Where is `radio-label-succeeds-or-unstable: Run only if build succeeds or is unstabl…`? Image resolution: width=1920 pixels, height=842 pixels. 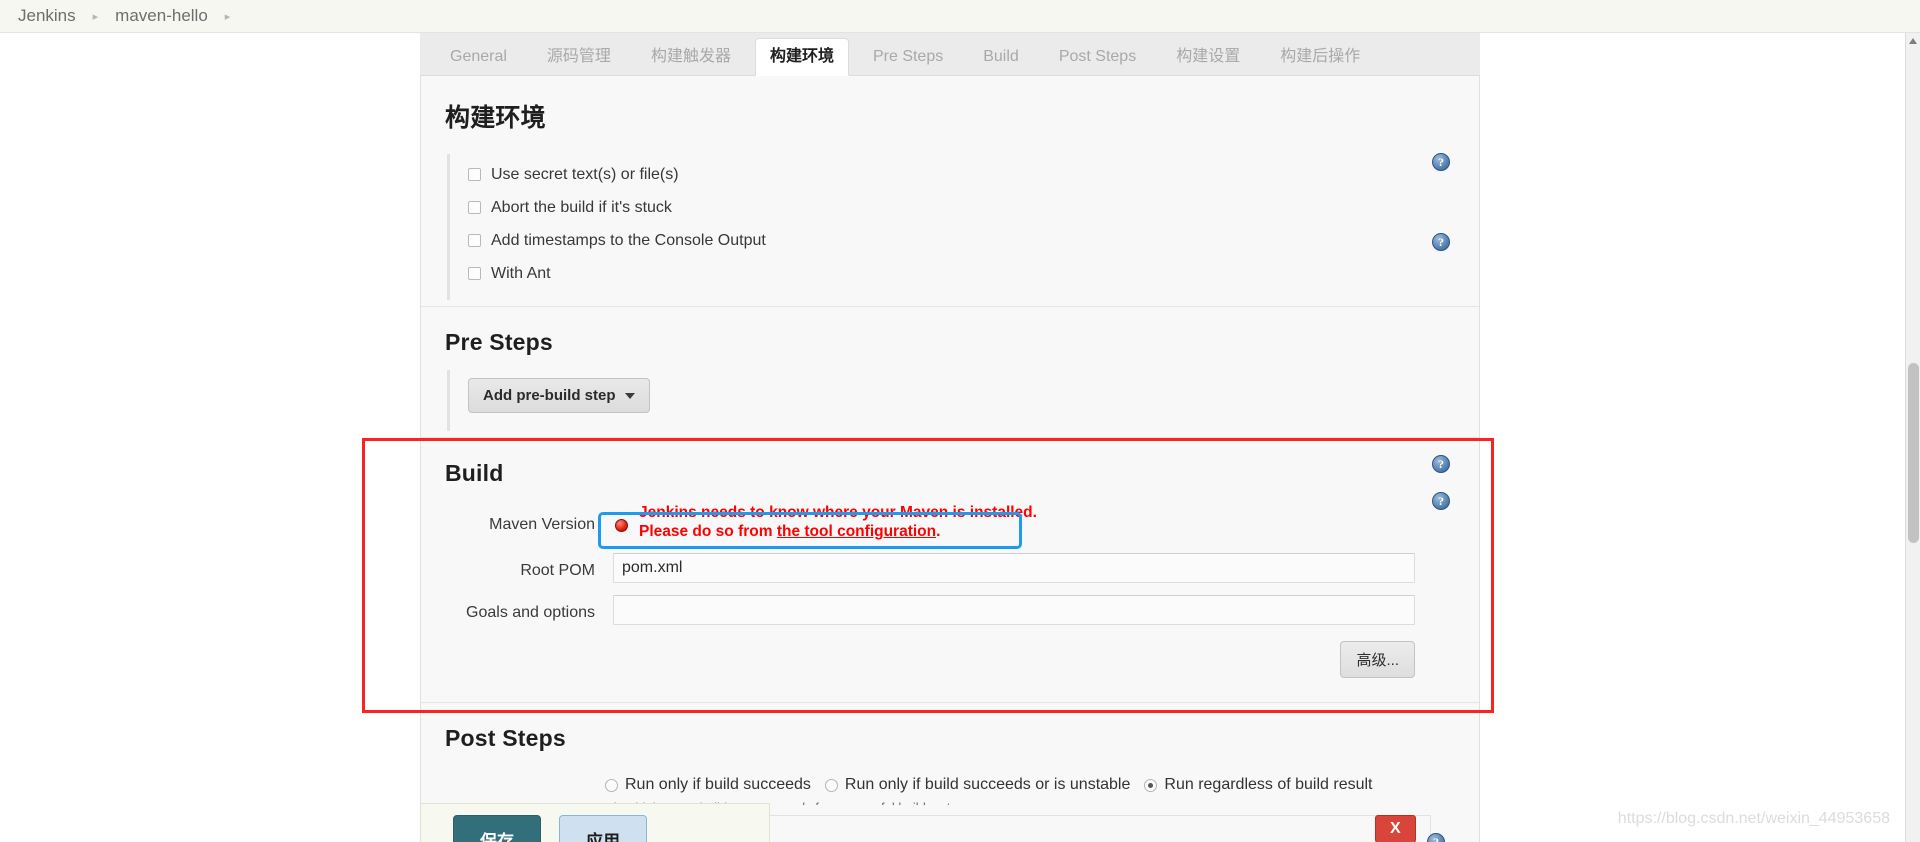
radio-label-succeeds-or-unstable: Run only if build succeeds or is unstabl… is located at coordinates (987, 784).